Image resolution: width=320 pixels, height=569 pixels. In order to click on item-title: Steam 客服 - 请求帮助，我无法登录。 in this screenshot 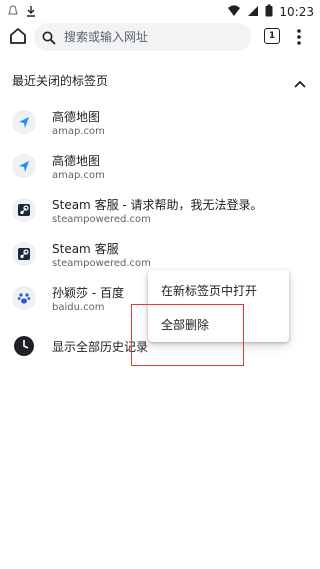, I will do `click(157, 205)`.